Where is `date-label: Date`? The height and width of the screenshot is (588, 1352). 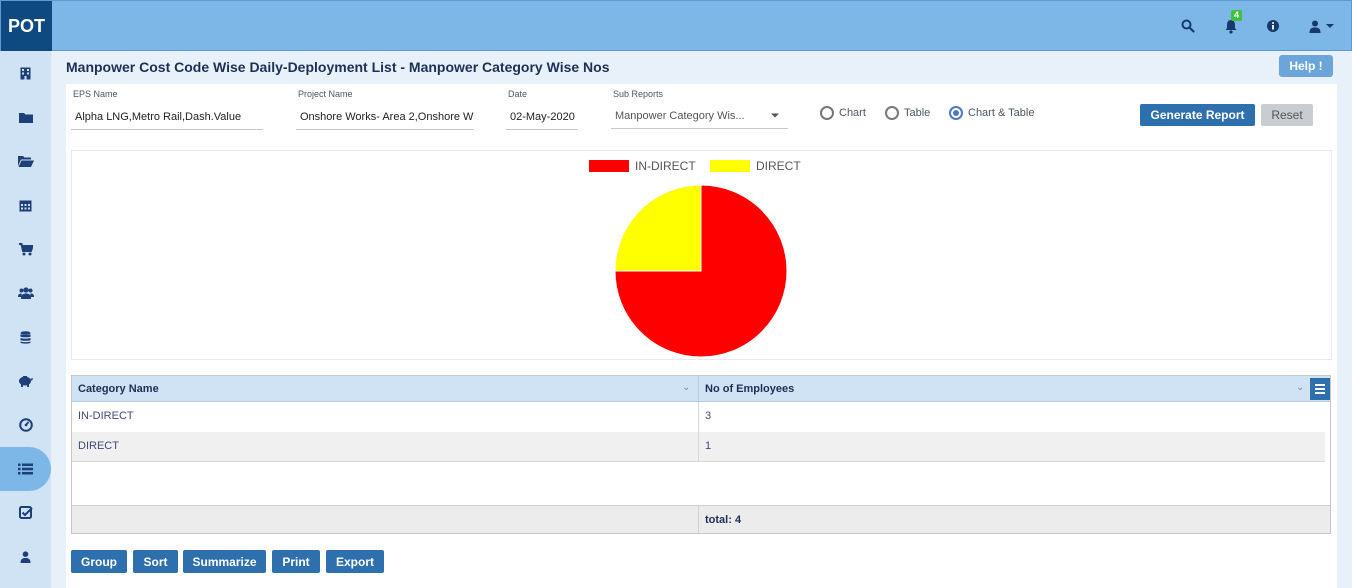 date-label: Date is located at coordinates (518, 94).